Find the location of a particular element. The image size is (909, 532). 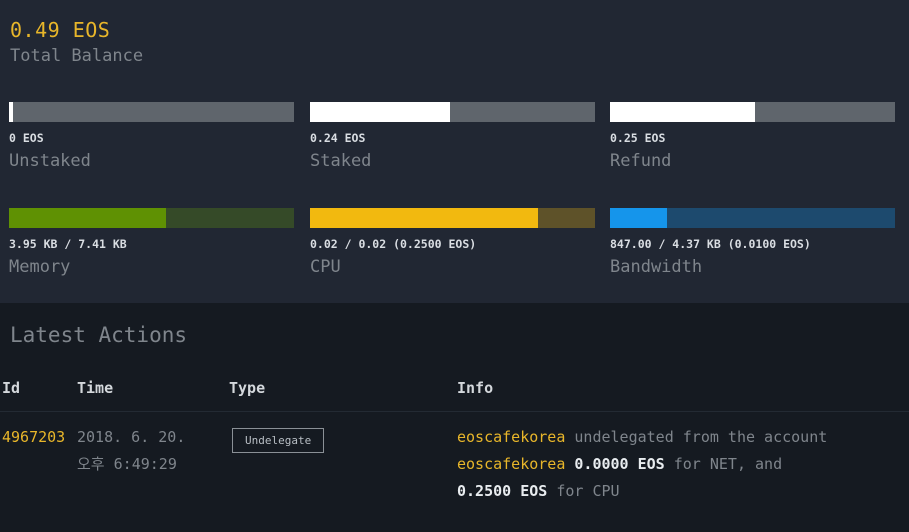

staked-bar is located at coordinates (452, 112).